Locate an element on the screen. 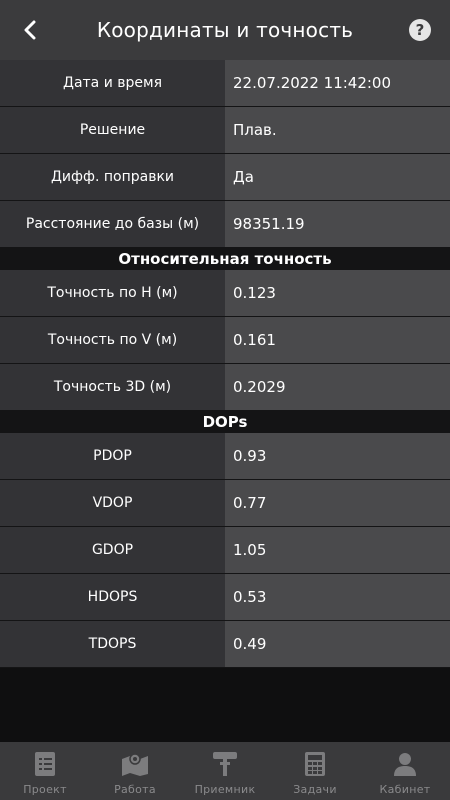  row-label: Точность по H (м) is located at coordinates (112, 293).